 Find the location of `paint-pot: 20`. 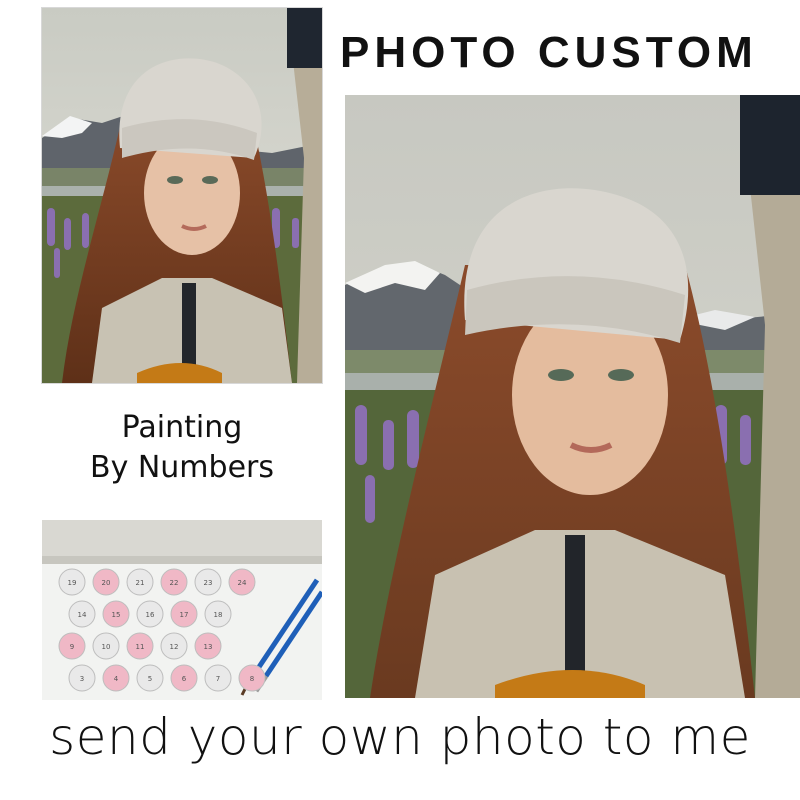

paint-pot: 20 is located at coordinates (106, 582).